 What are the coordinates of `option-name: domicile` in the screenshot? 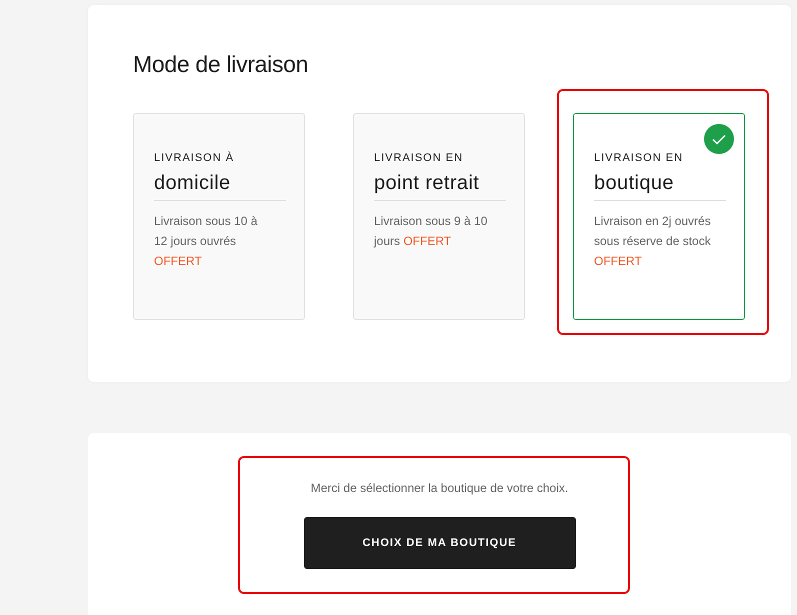 It's located at (220, 185).